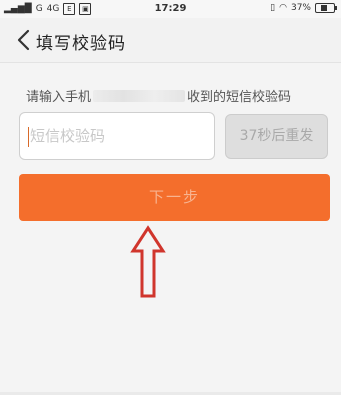 The height and width of the screenshot is (395, 341). What do you see at coordinates (139, 95) in the screenshot?
I see `masked-phone-number` at bounding box center [139, 95].